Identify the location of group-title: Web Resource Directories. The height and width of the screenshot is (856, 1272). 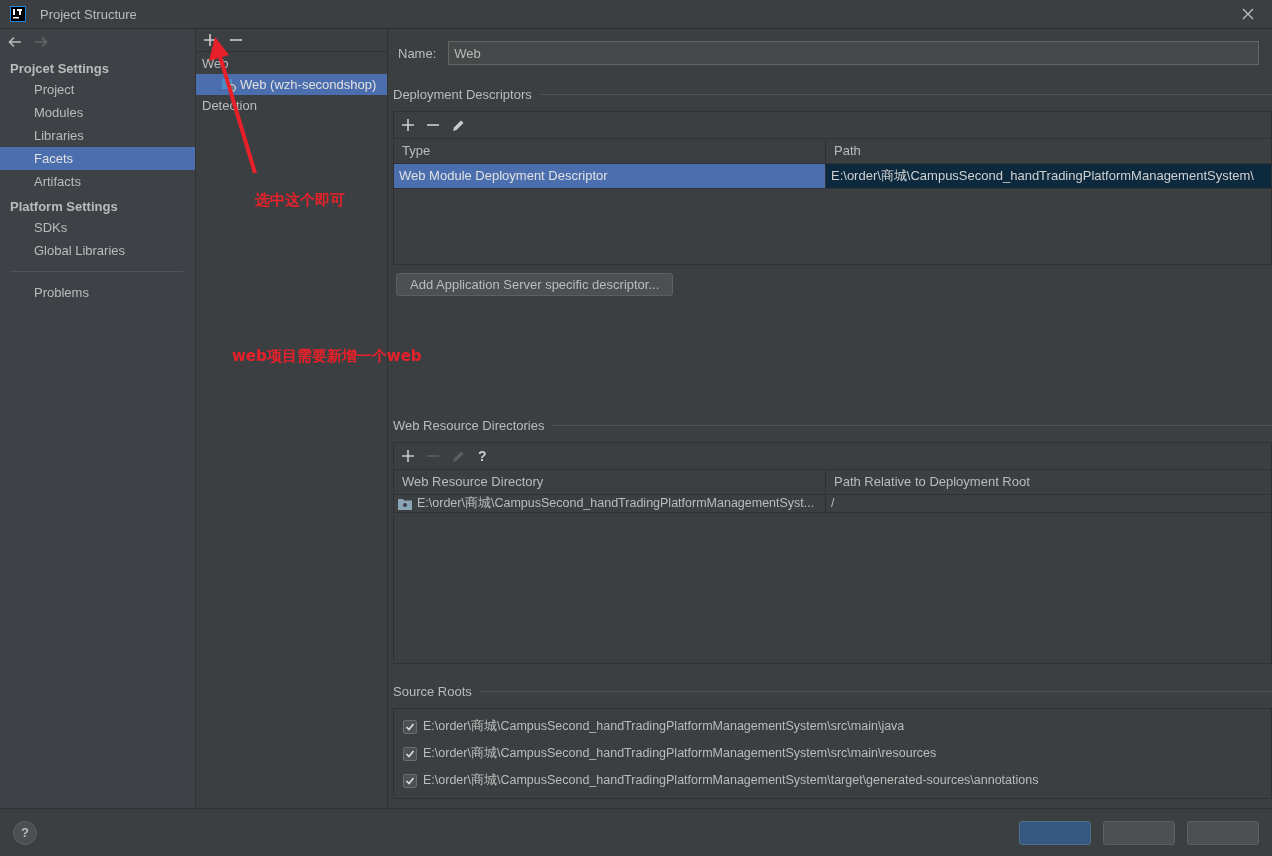
(469, 425).